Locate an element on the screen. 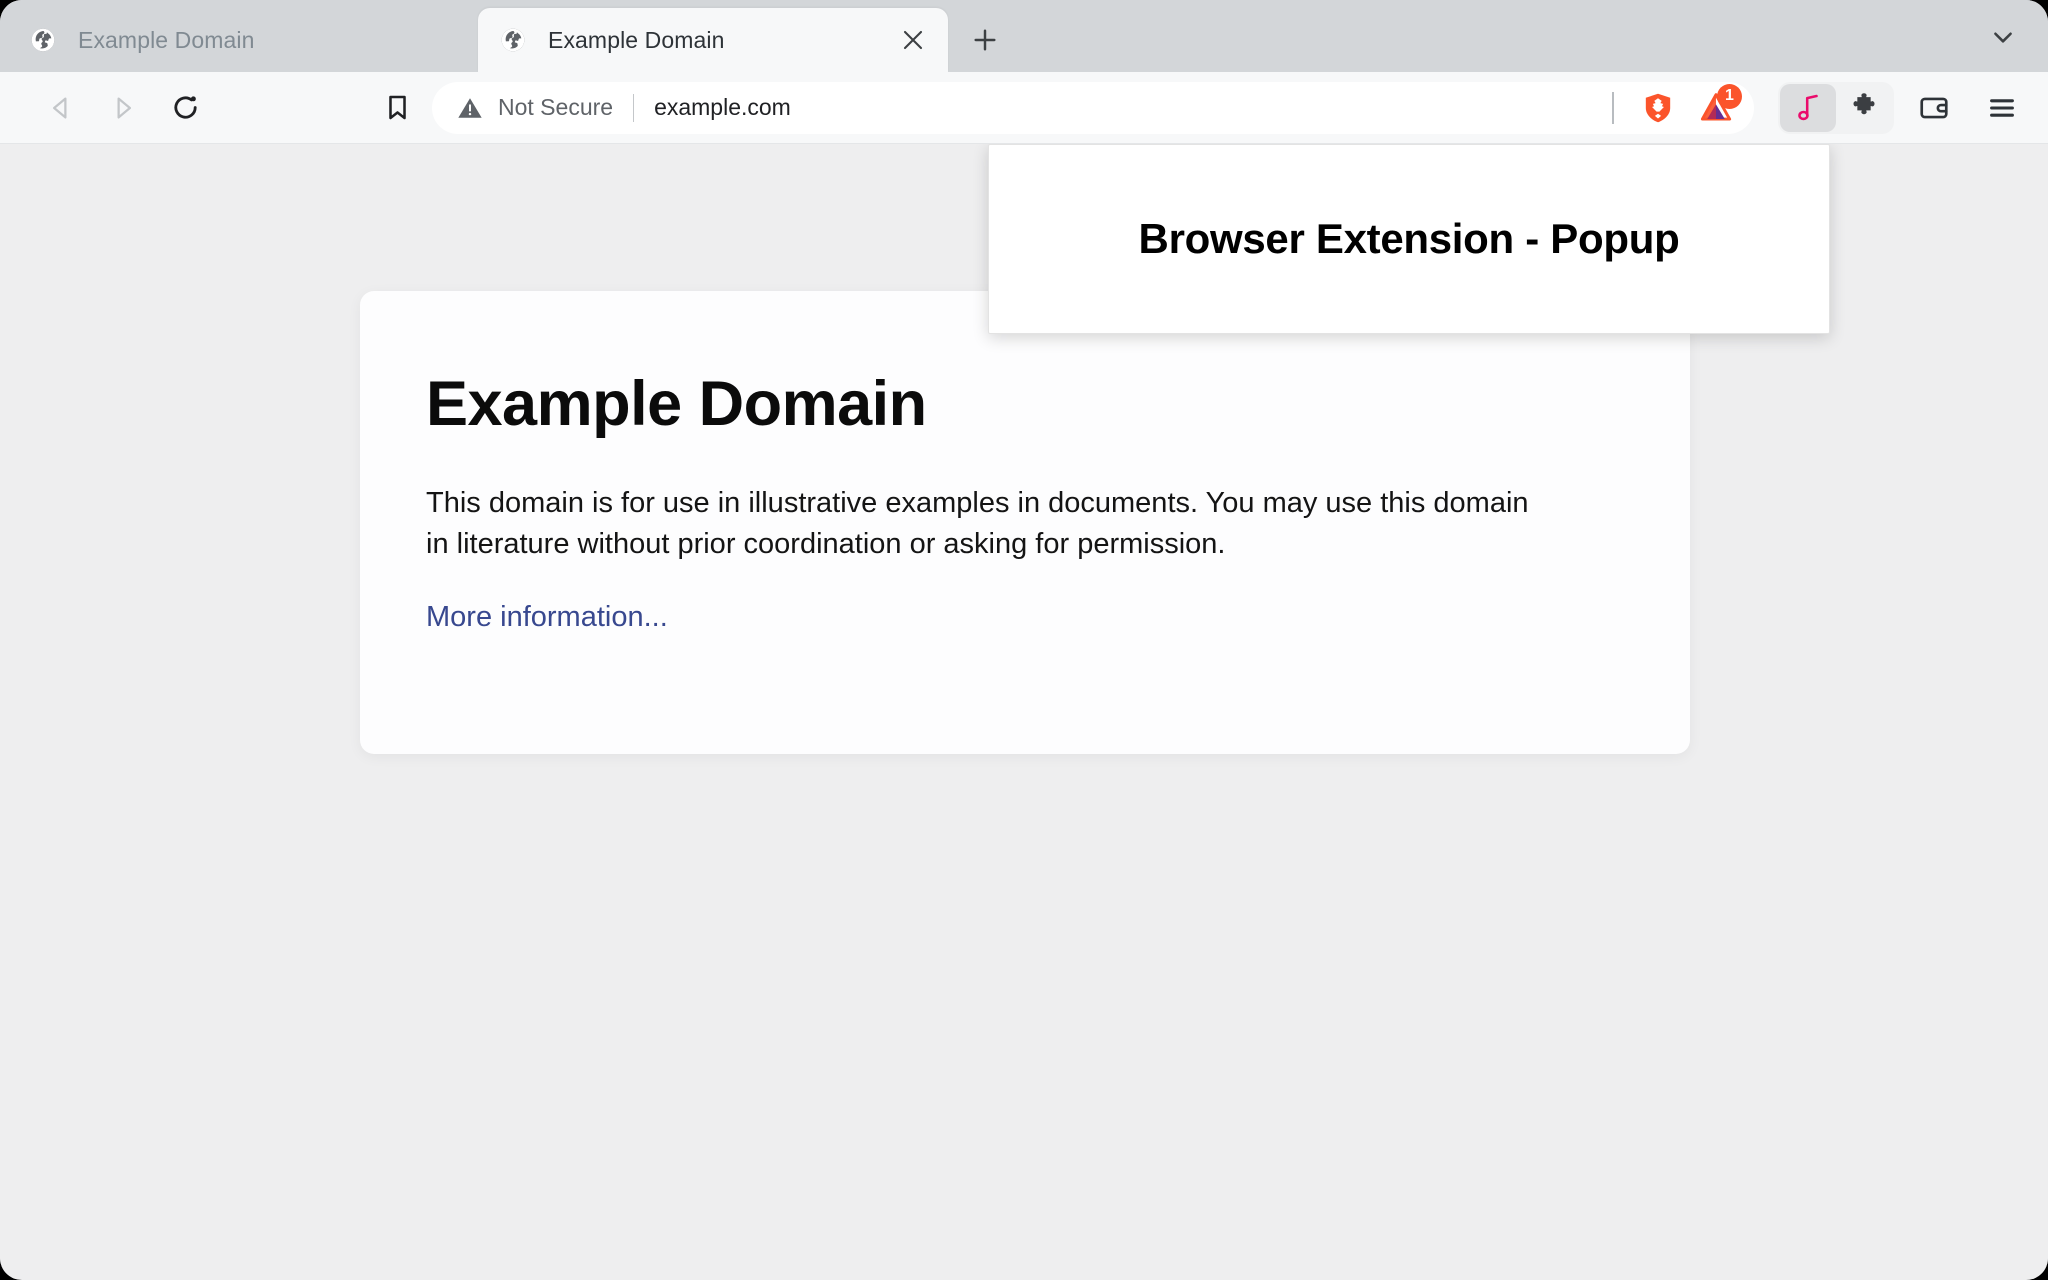  app-menu-button is located at coordinates (2002, 108).